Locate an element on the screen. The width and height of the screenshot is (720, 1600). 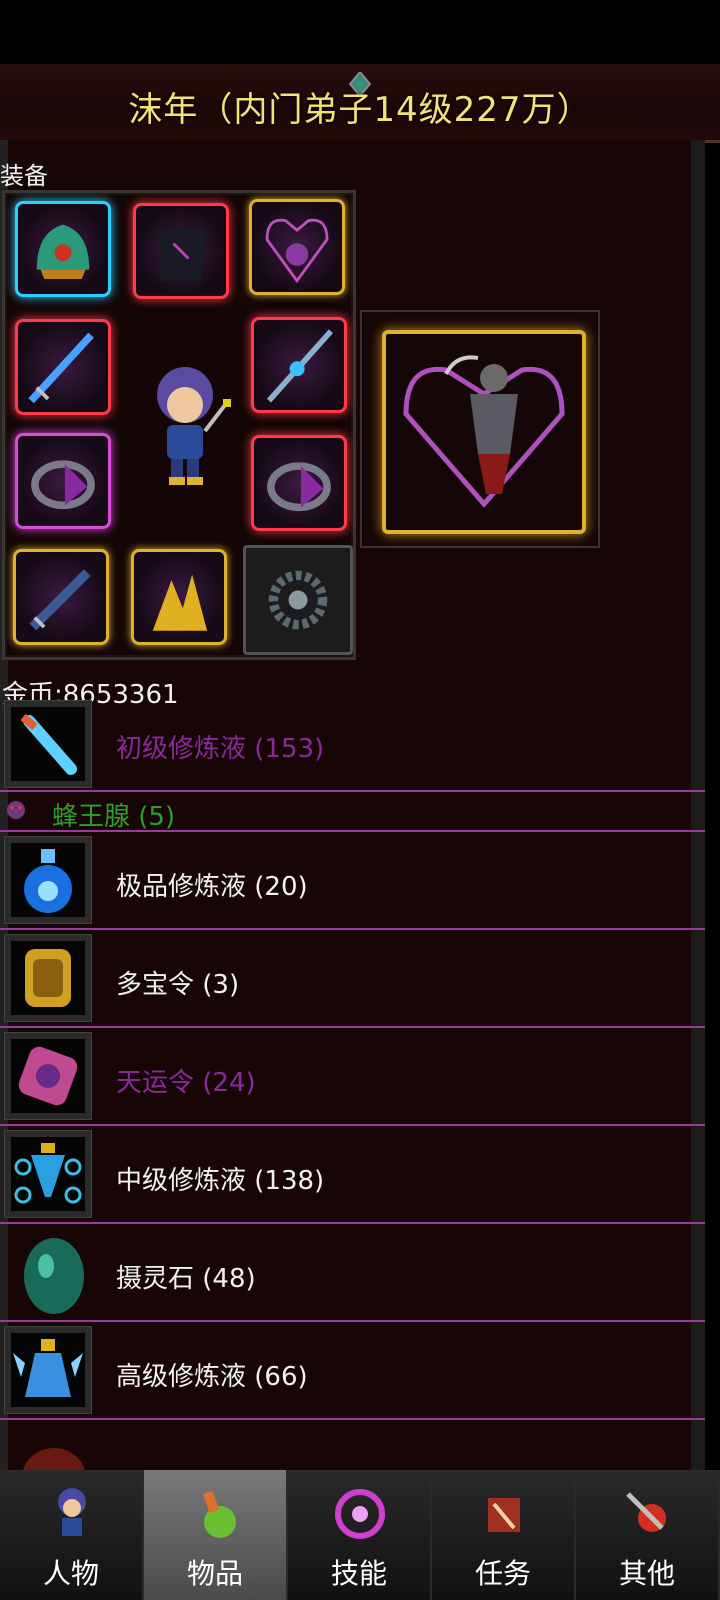
weapon-left-slot is located at coordinates (63, 367).